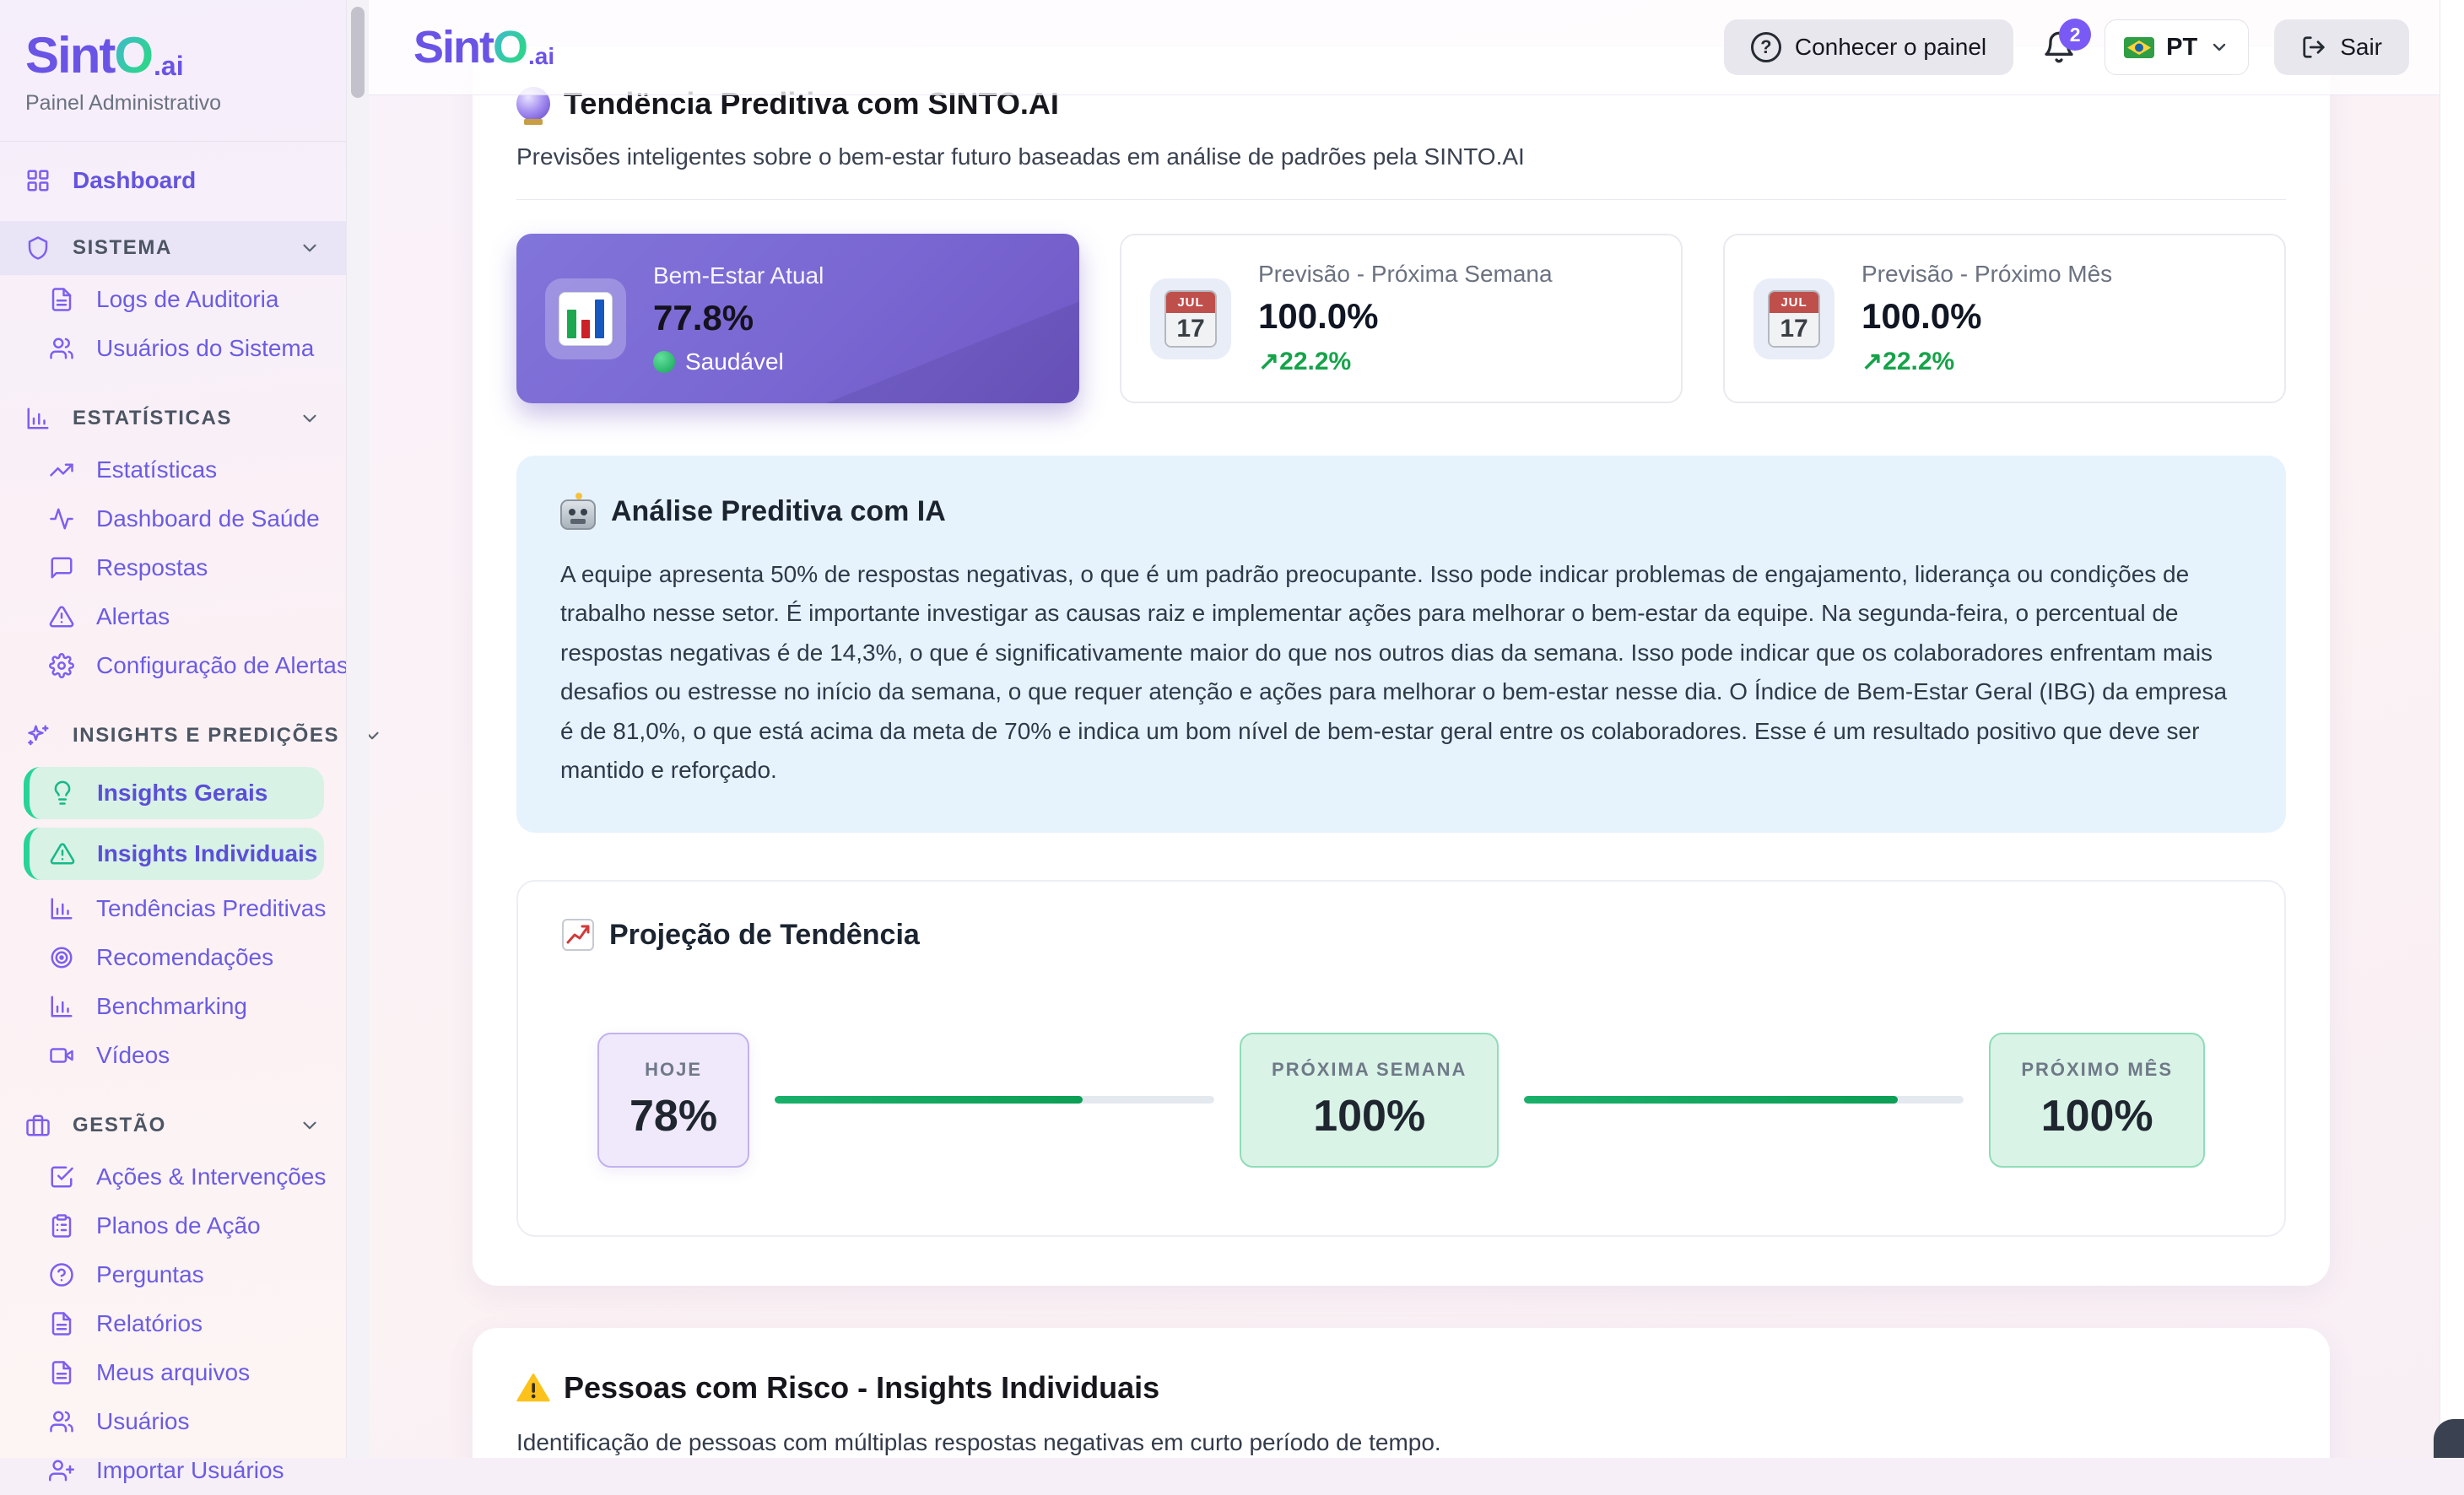 The width and height of the screenshot is (2464, 1495). What do you see at coordinates (173, 736) in the screenshot?
I see `sidebar-section-insights: INSIGHTS E PREDIÇÕES` at bounding box center [173, 736].